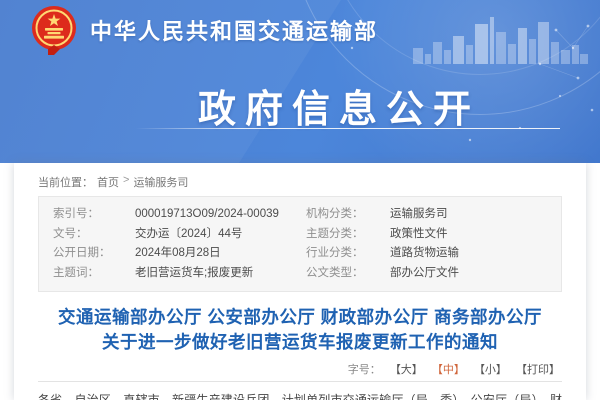  Describe the element at coordinates (538, 370) in the screenshot. I see `print-button: 【打印】` at that location.